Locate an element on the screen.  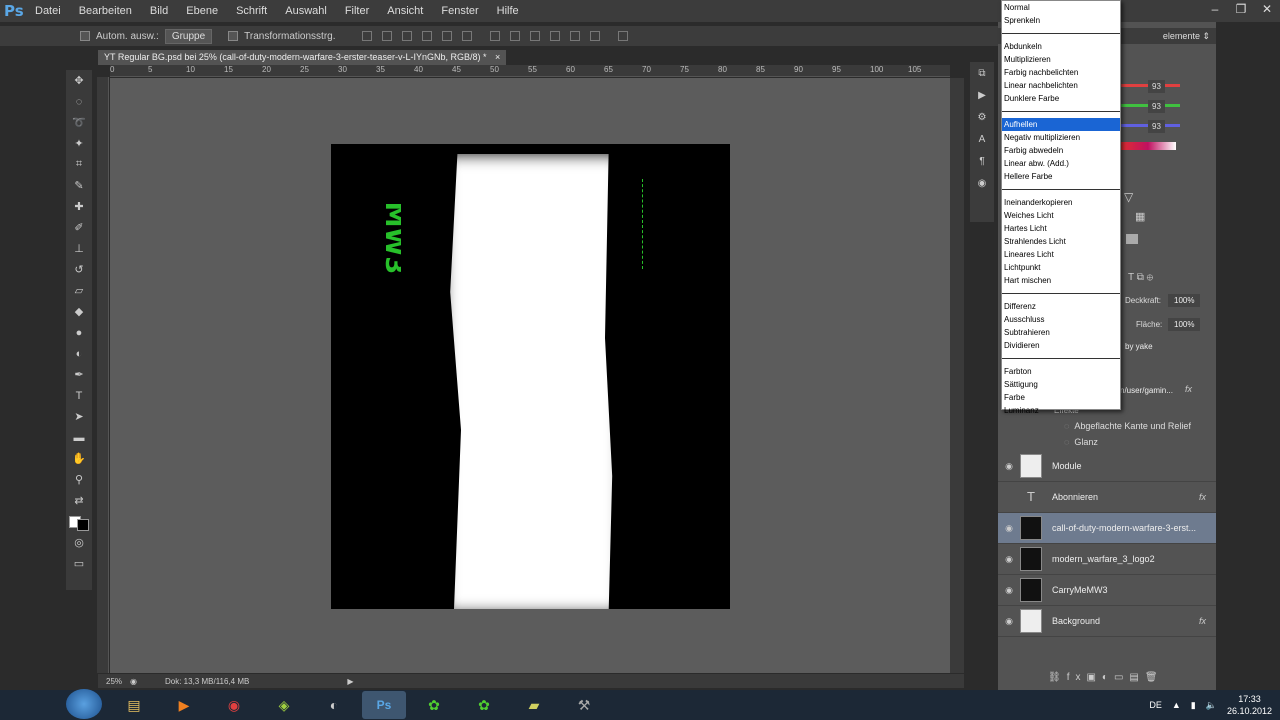
hand-tool-icon: ✋ is located at coordinates (79, 458).